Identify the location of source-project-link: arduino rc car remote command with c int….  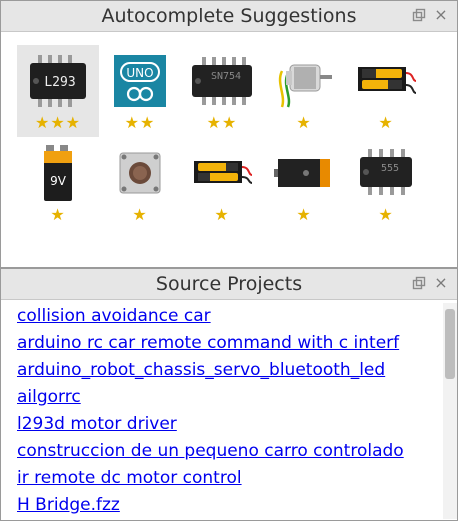
(230, 343).